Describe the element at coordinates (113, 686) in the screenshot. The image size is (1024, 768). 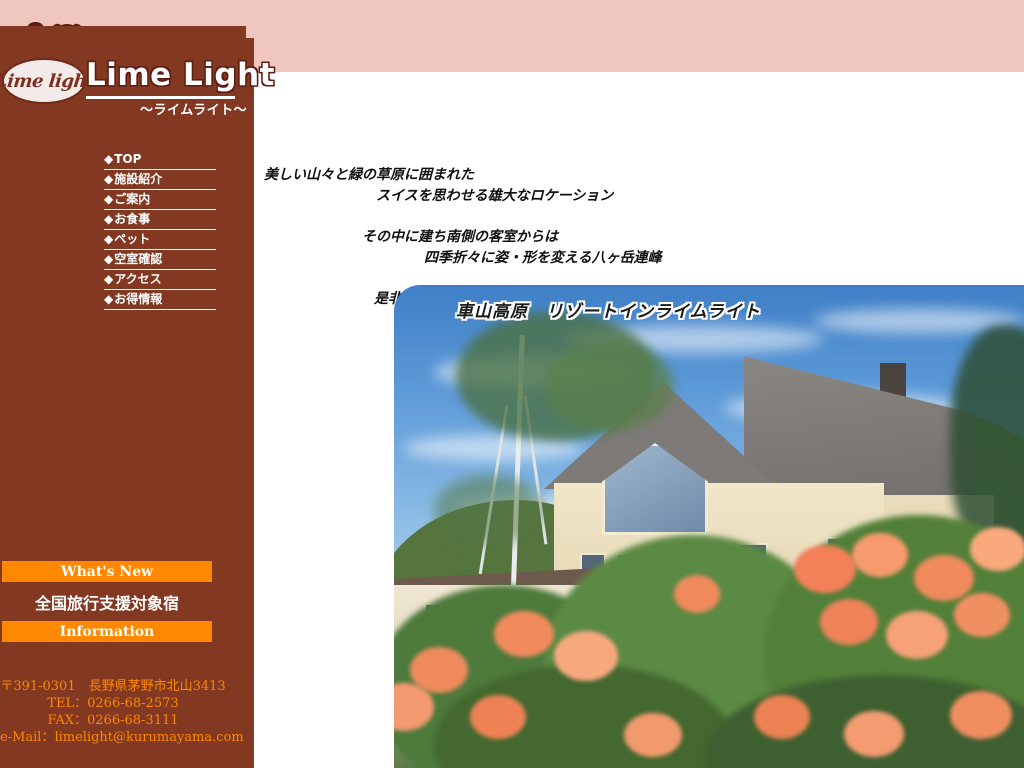
I see `contact-address: 〒391-0301 長野県茅野市北山3413` at that location.